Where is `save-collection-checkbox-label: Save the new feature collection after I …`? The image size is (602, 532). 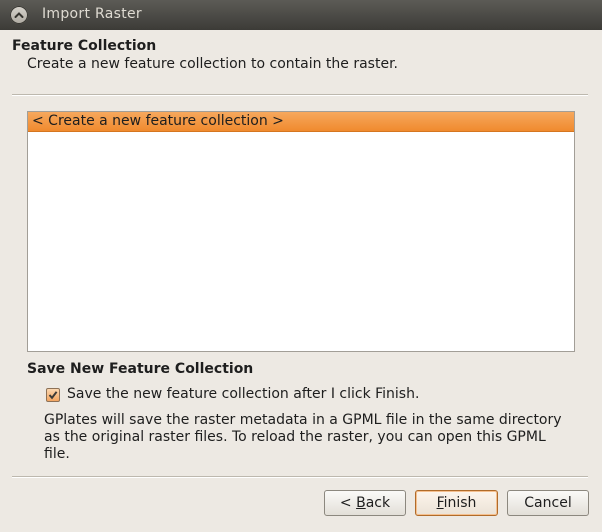 save-collection-checkbox-label: Save the new feature collection after I … is located at coordinates (243, 394).